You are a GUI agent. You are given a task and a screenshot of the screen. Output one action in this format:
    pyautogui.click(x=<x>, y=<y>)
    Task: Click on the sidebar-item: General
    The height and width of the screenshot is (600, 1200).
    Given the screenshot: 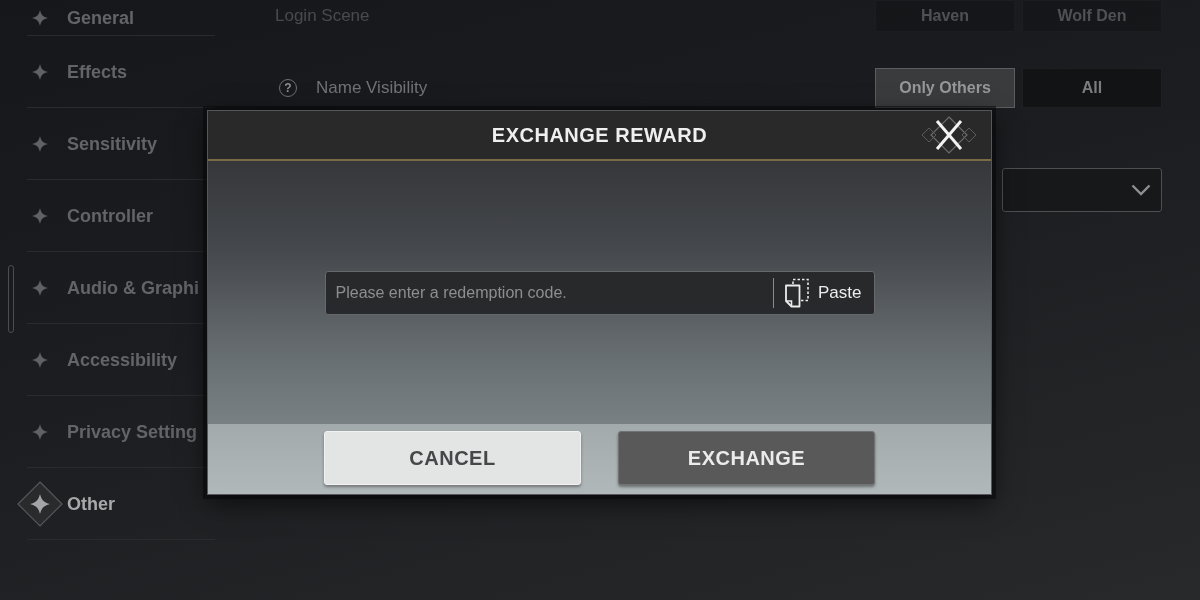 What is the action you would take?
    pyautogui.click(x=114, y=18)
    